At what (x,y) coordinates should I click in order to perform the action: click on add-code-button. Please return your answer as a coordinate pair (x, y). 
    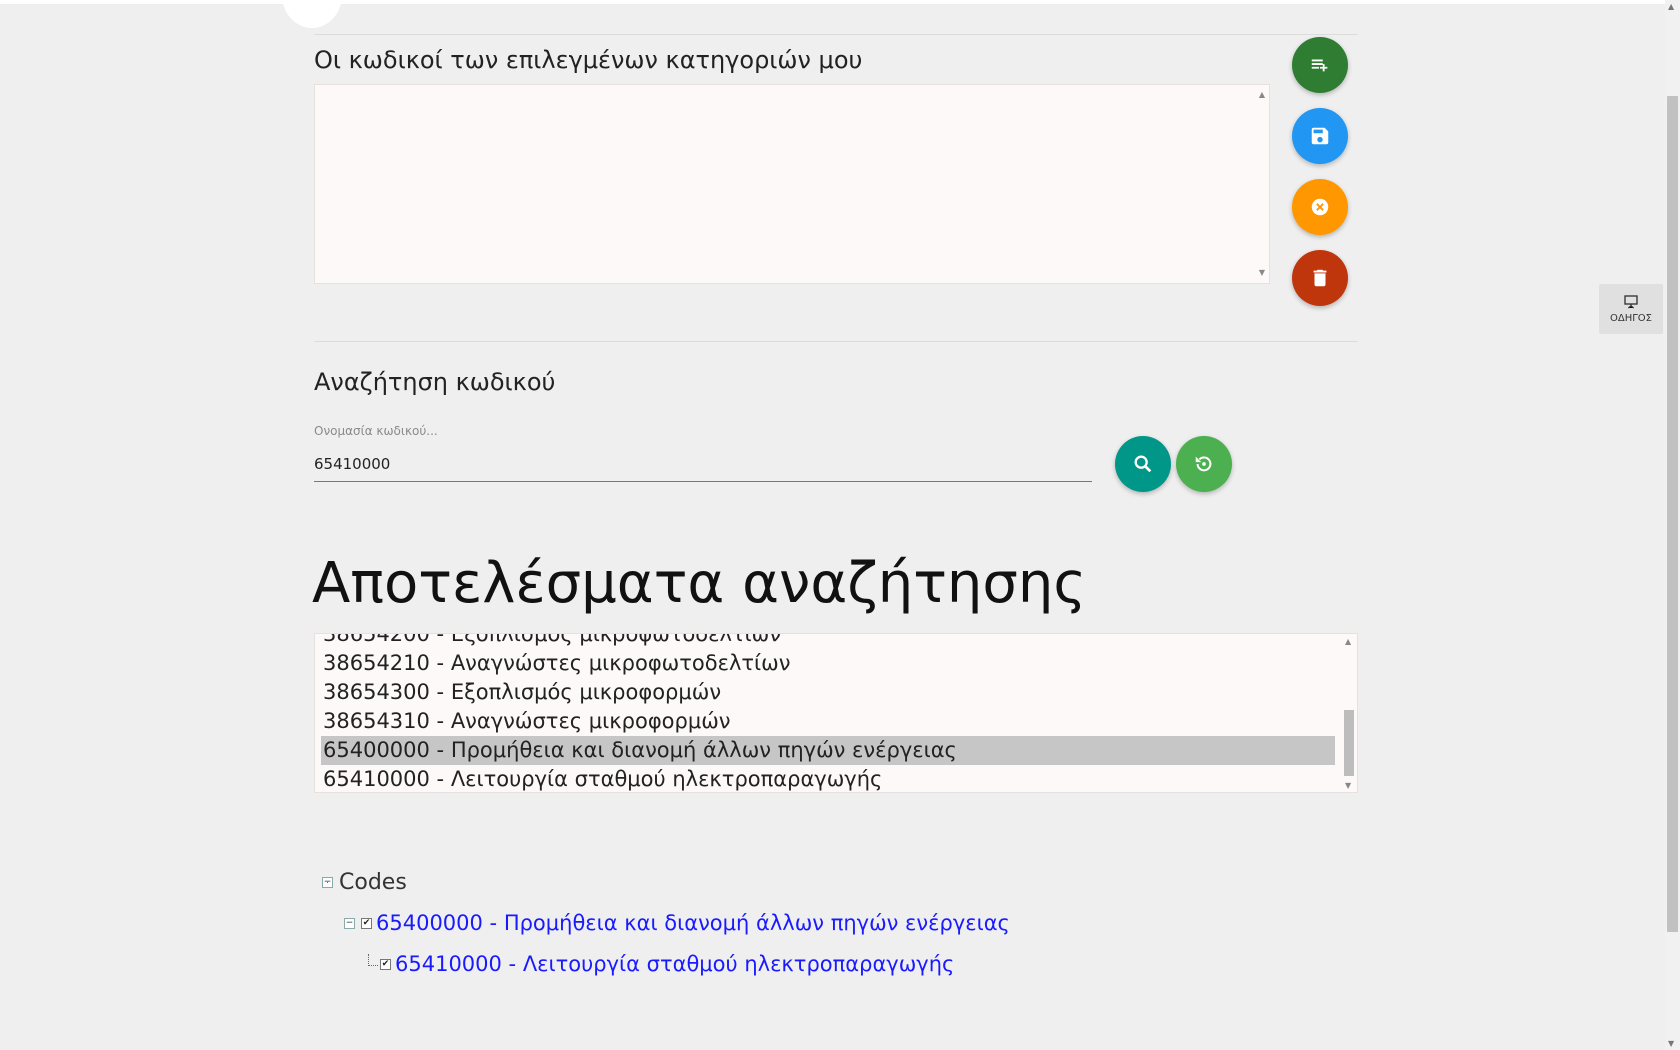
    Looking at the image, I should click on (1320, 65).